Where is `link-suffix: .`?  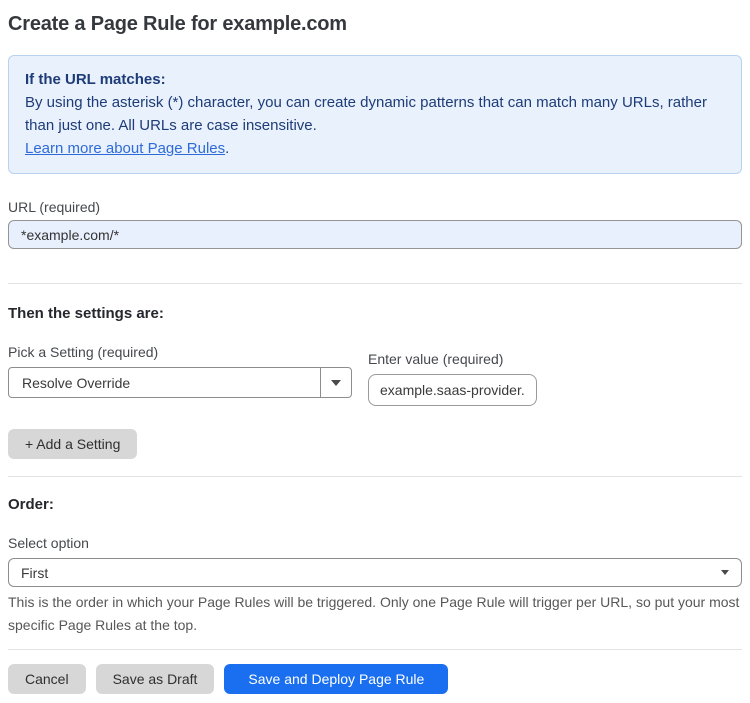
link-suffix: . is located at coordinates (227, 148).